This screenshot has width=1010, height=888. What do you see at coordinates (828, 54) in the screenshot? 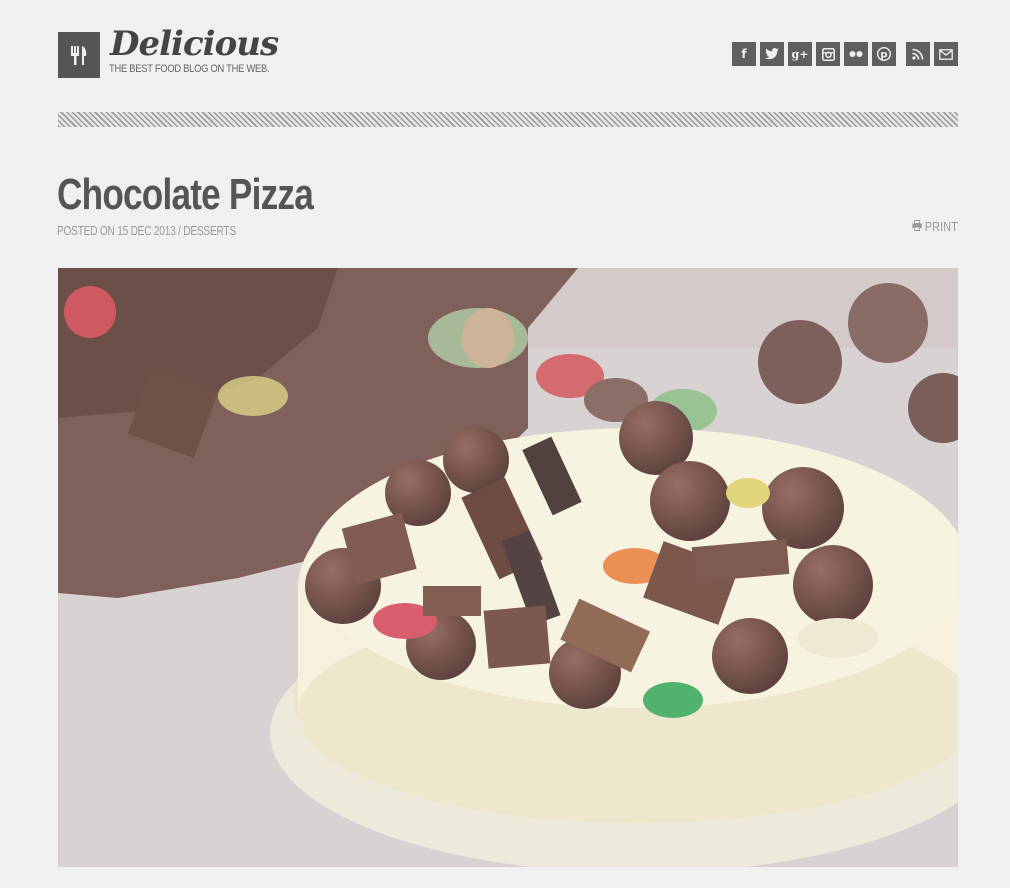
I see `instagram-icon` at bounding box center [828, 54].